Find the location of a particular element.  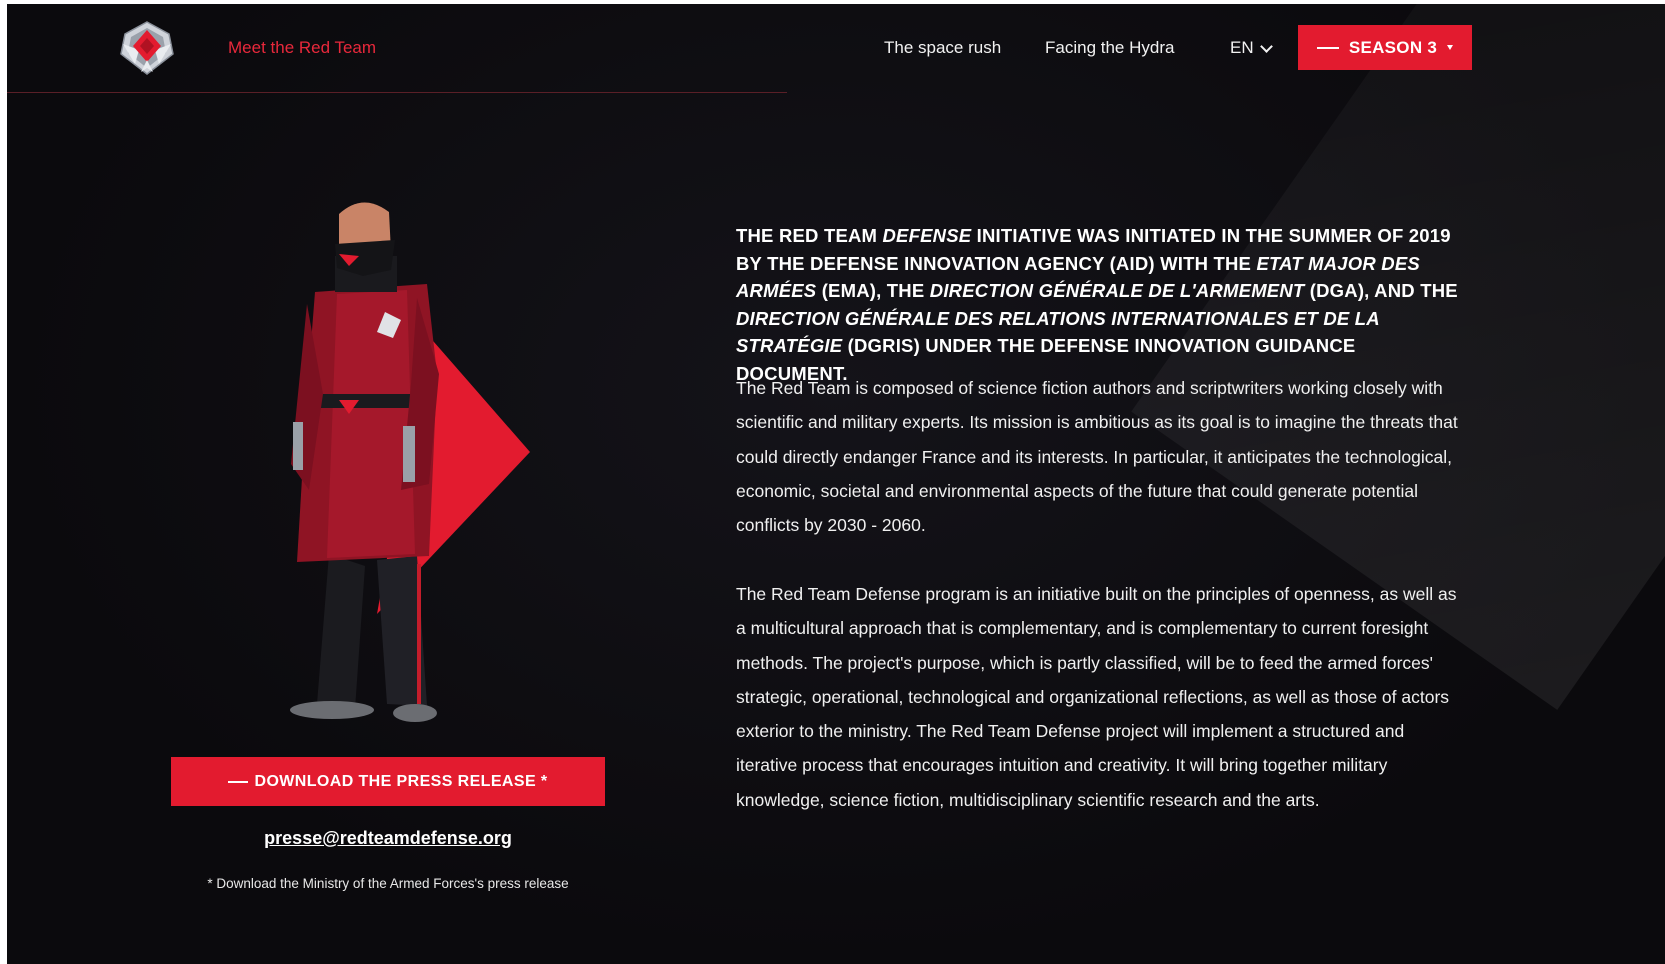

chevron-down-icon is located at coordinates (1266, 46).